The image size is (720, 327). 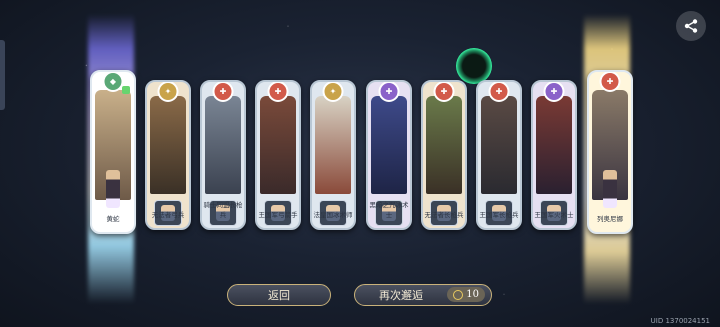 I want to click on character-card: ✦ 无法者弓兵, so click(x=168, y=155).